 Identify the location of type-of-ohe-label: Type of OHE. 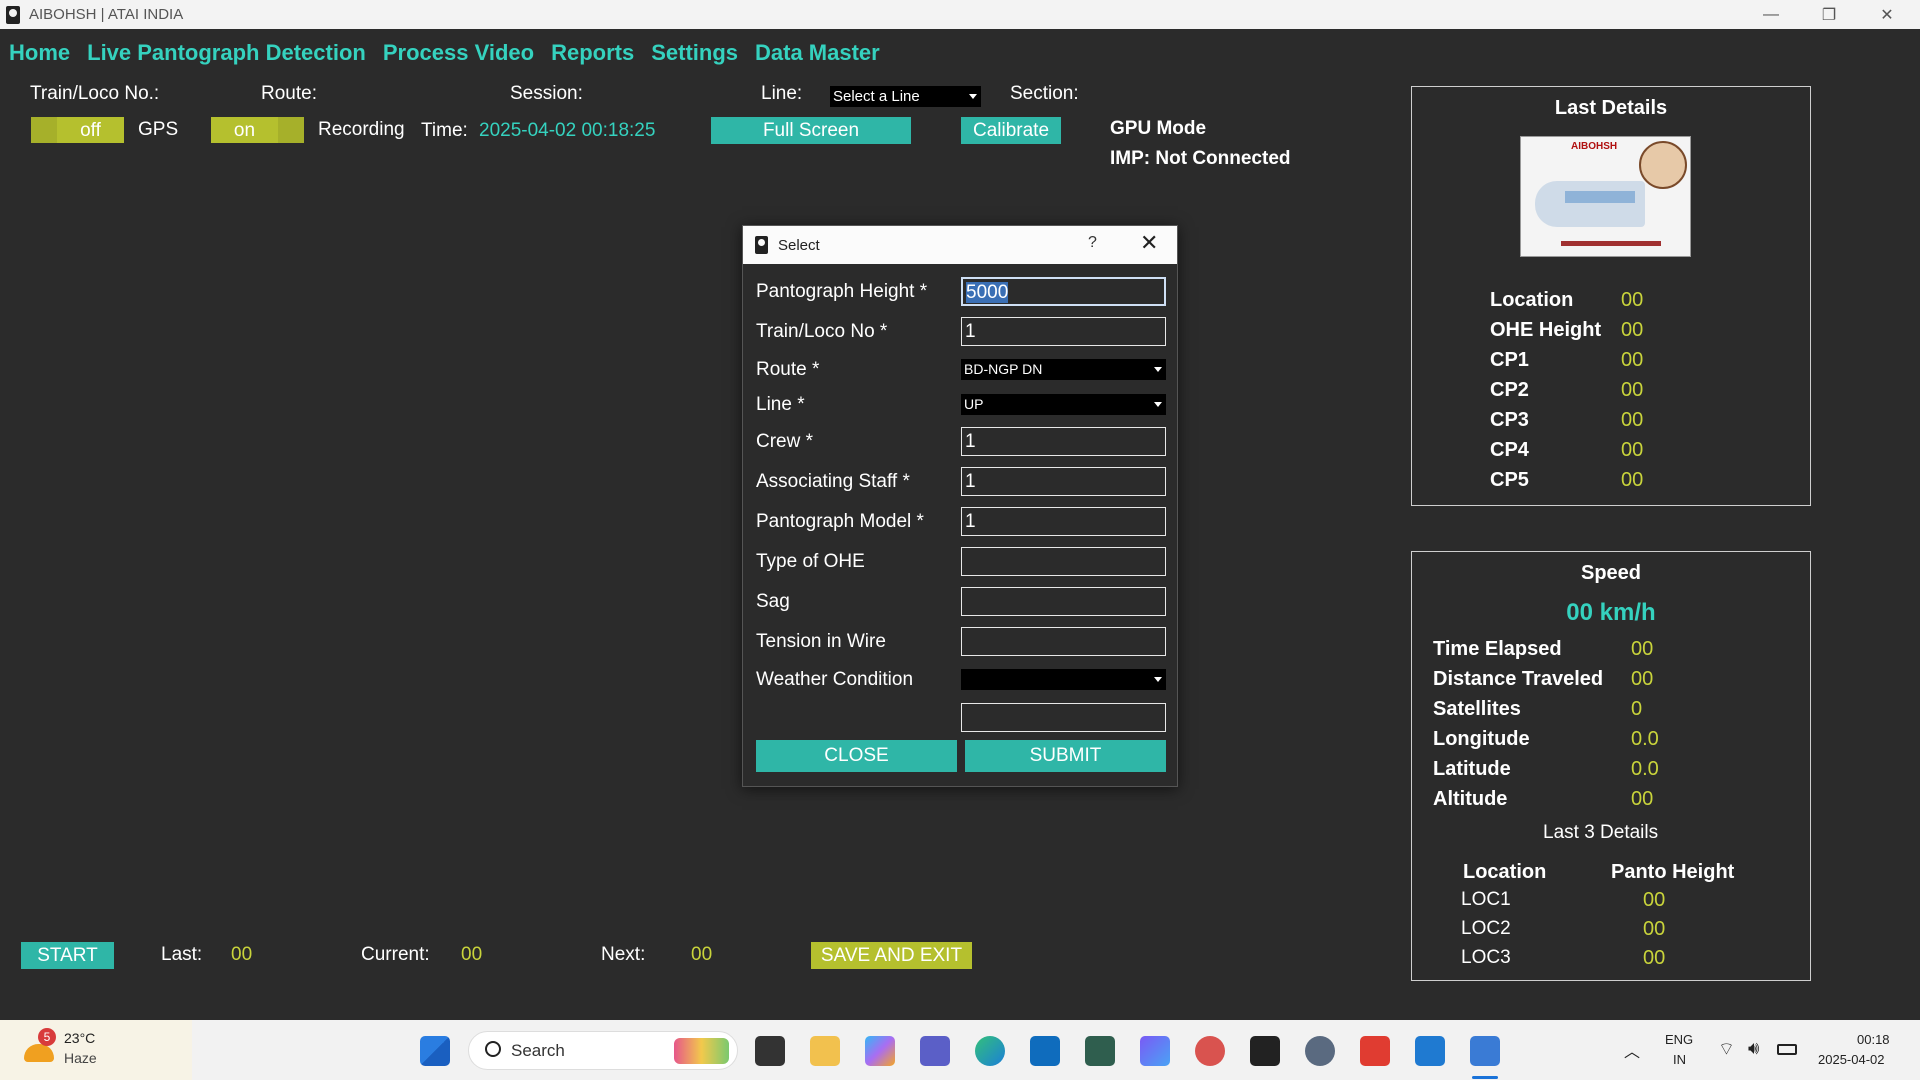
(810, 561).